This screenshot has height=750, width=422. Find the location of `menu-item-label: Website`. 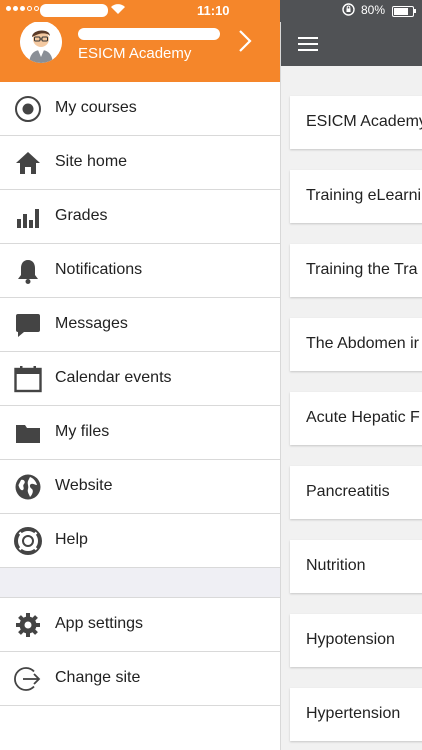

menu-item-label: Website is located at coordinates (84, 485).